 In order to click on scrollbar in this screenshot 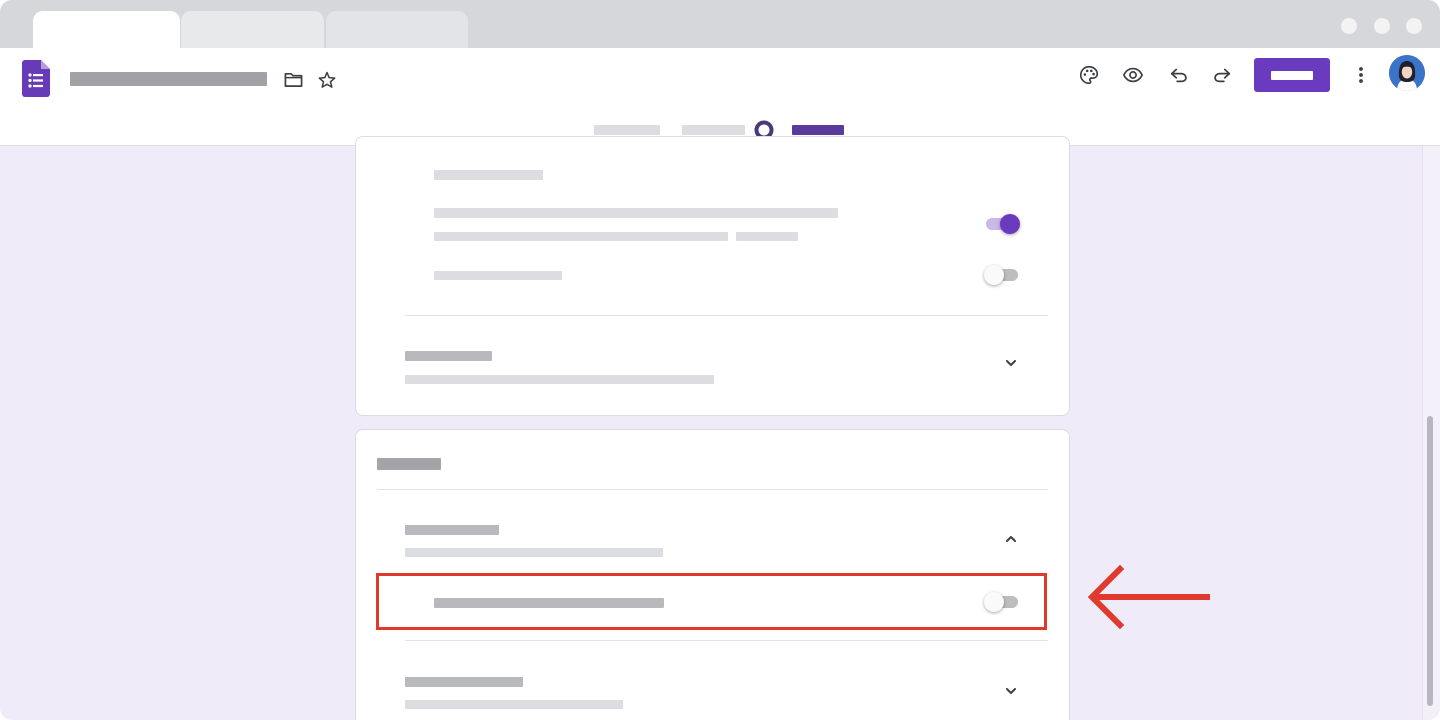, I will do `click(1431, 433)`.